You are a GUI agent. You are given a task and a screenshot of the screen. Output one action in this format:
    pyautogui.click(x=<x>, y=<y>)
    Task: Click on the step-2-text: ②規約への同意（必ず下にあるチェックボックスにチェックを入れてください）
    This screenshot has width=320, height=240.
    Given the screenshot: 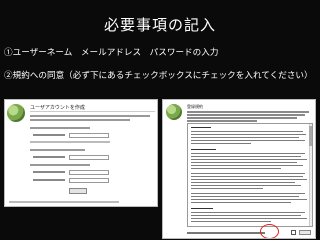 What is the action you would take?
    pyautogui.click(x=158, y=76)
    